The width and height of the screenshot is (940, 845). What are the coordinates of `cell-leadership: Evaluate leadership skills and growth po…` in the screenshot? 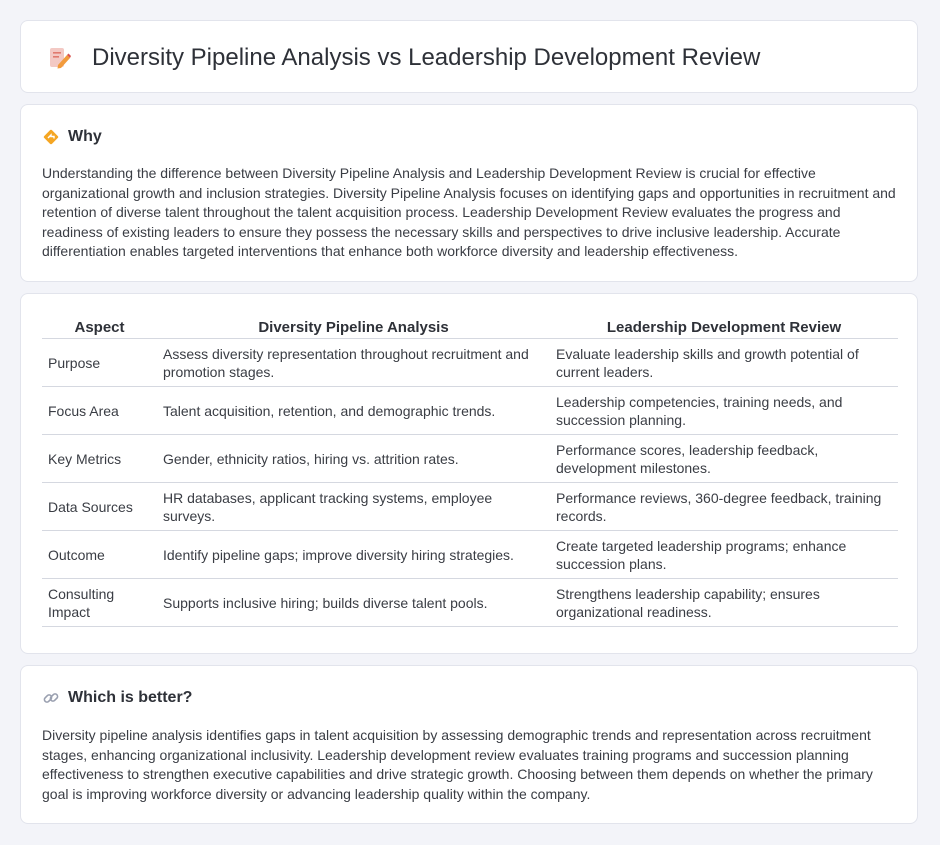 It's located at (724, 363).